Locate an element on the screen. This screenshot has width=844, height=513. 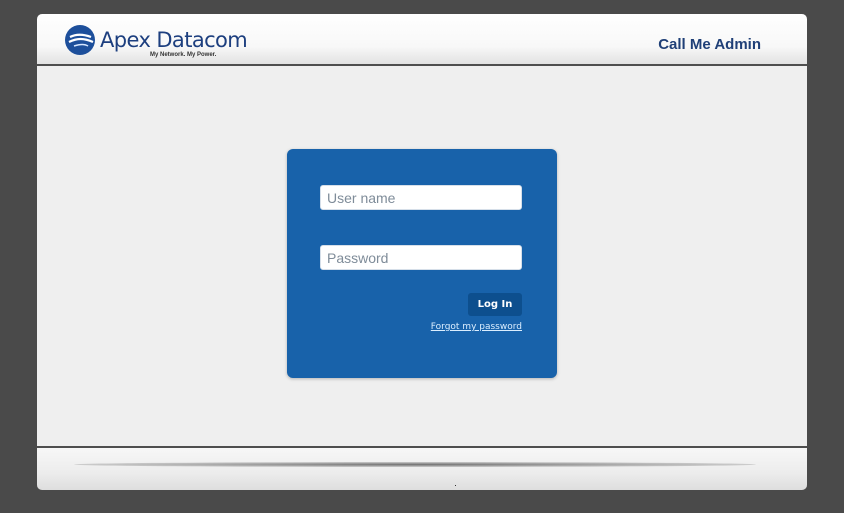
username-input is located at coordinates (421, 197).